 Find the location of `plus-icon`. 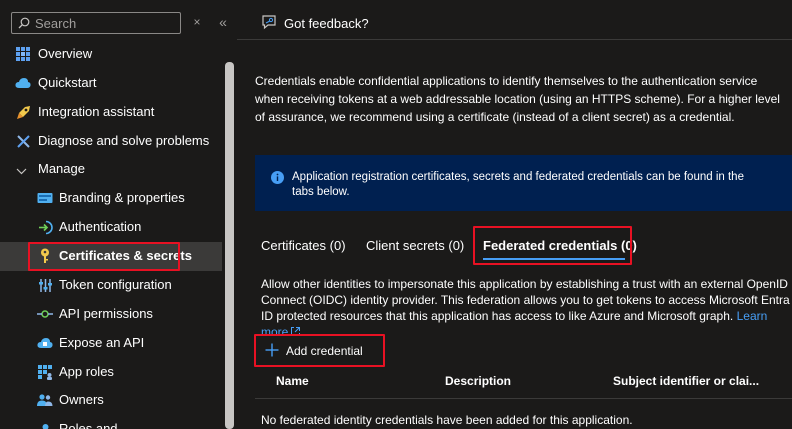

plus-icon is located at coordinates (272, 351).